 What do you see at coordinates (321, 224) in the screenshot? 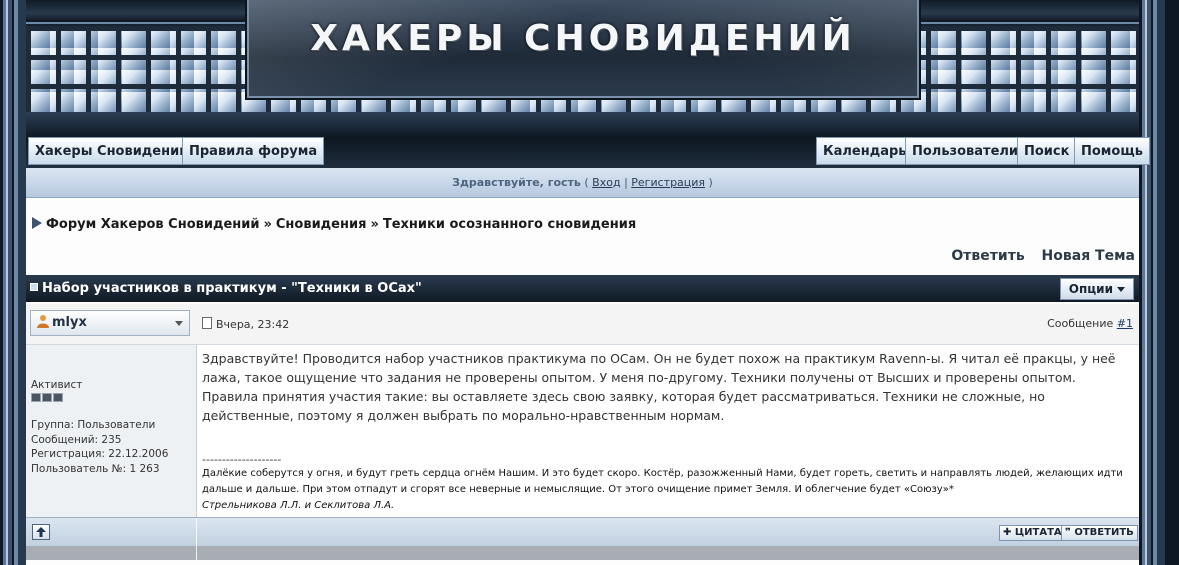
I see `breadcrumb-section: Сновидения` at bounding box center [321, 224].